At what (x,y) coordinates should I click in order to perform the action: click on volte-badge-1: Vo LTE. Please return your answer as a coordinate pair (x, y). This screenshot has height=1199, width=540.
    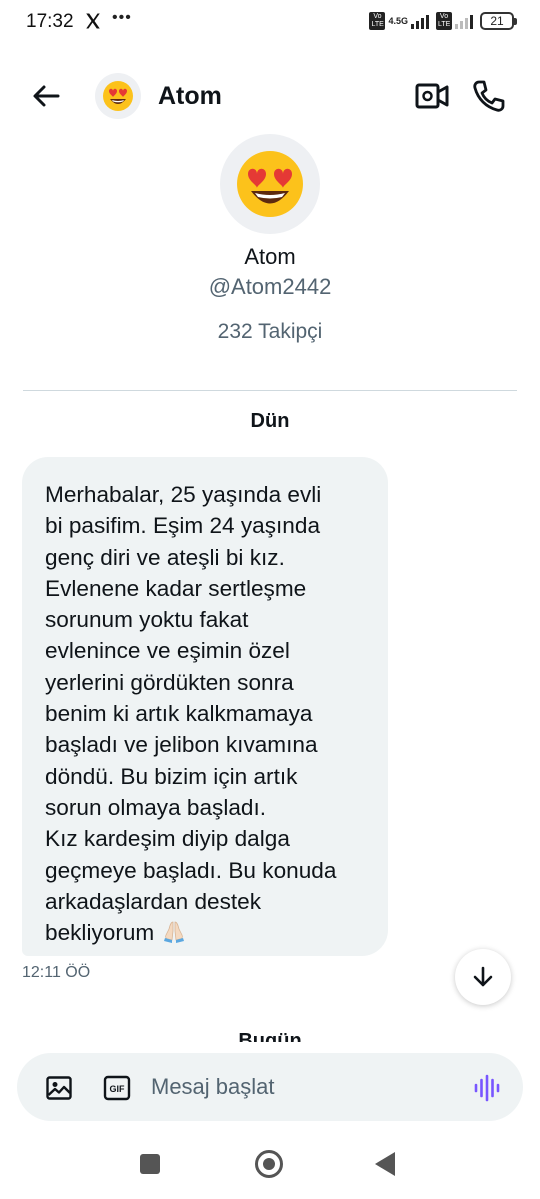
    Looking at the image, I should click on (377, 21).